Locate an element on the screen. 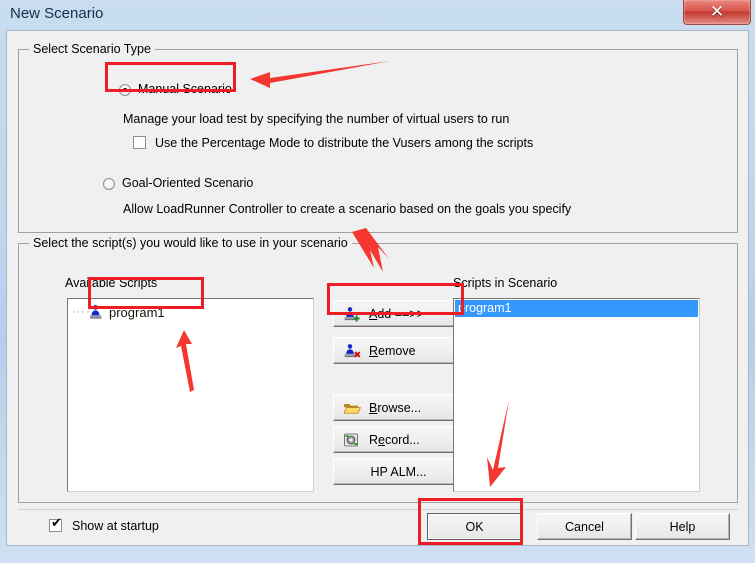  title-bar: New Scenario ✕ is located at coordinates (377, 15).